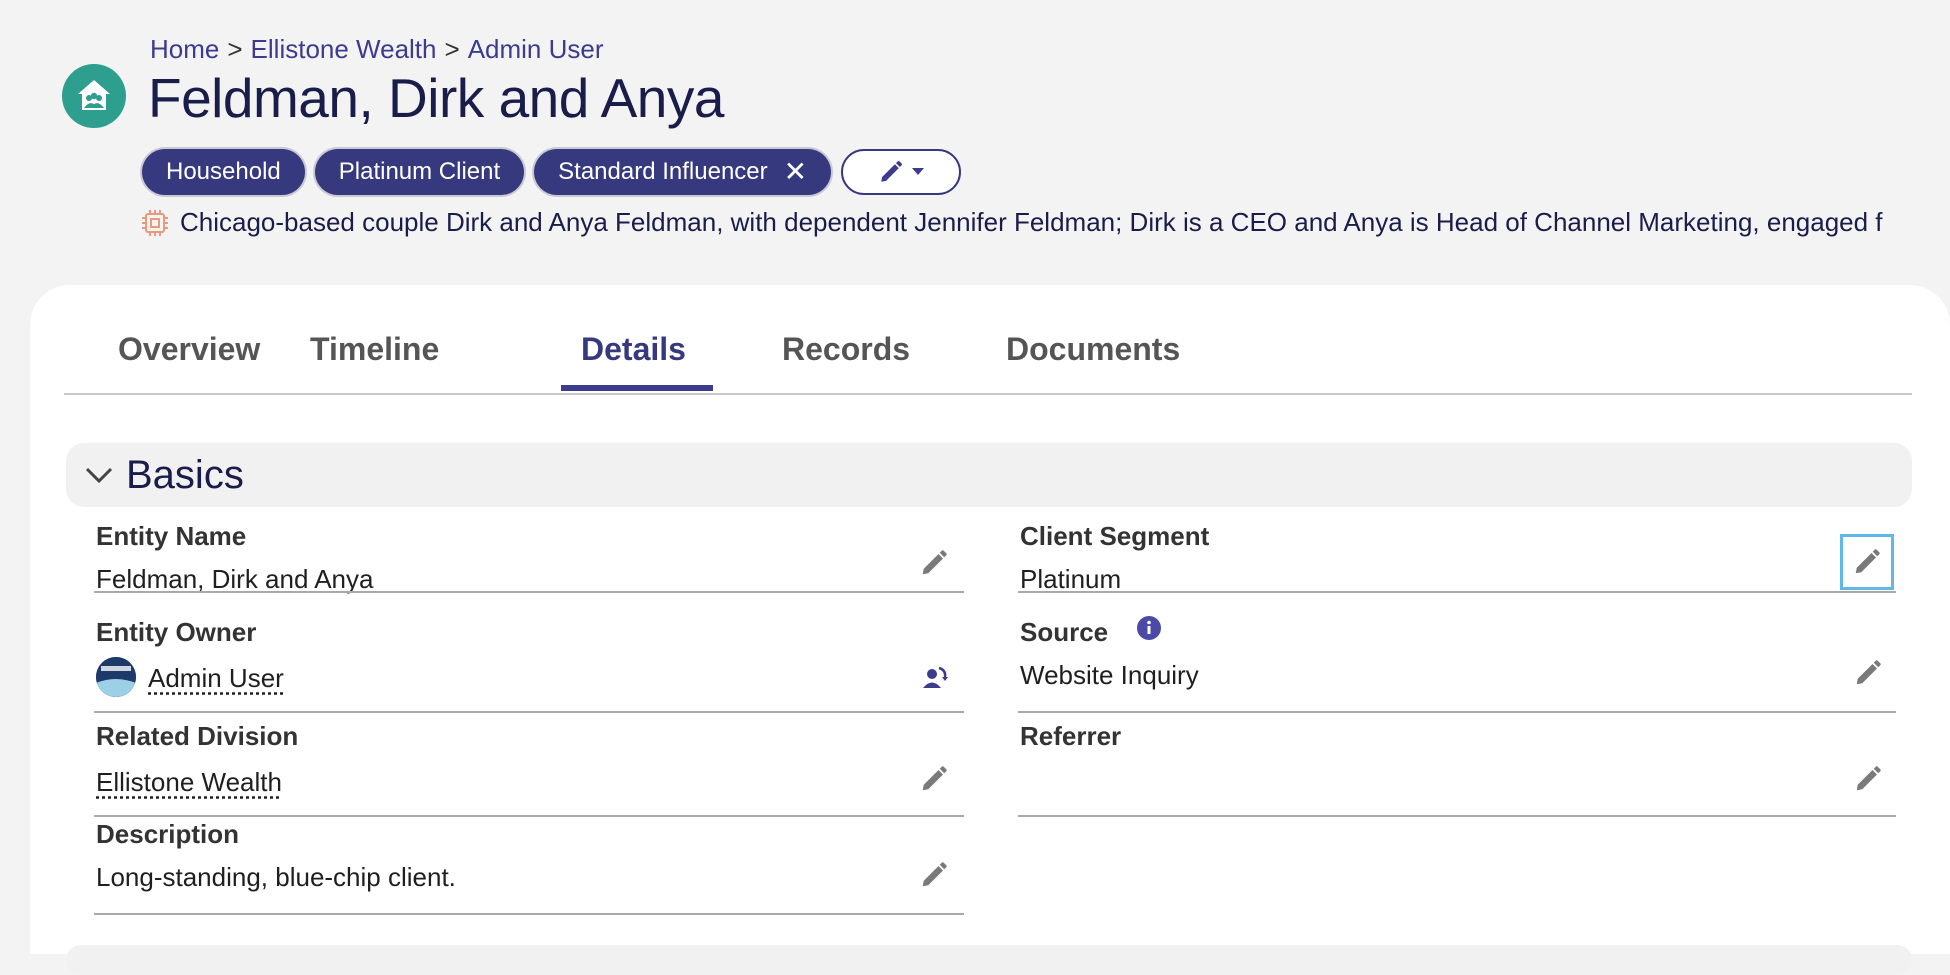 This screenshot has width=1950, height=975. Describe the element at coordinates (171, 536) in the screenshot. I see `field-label: Entity Name` at that location.